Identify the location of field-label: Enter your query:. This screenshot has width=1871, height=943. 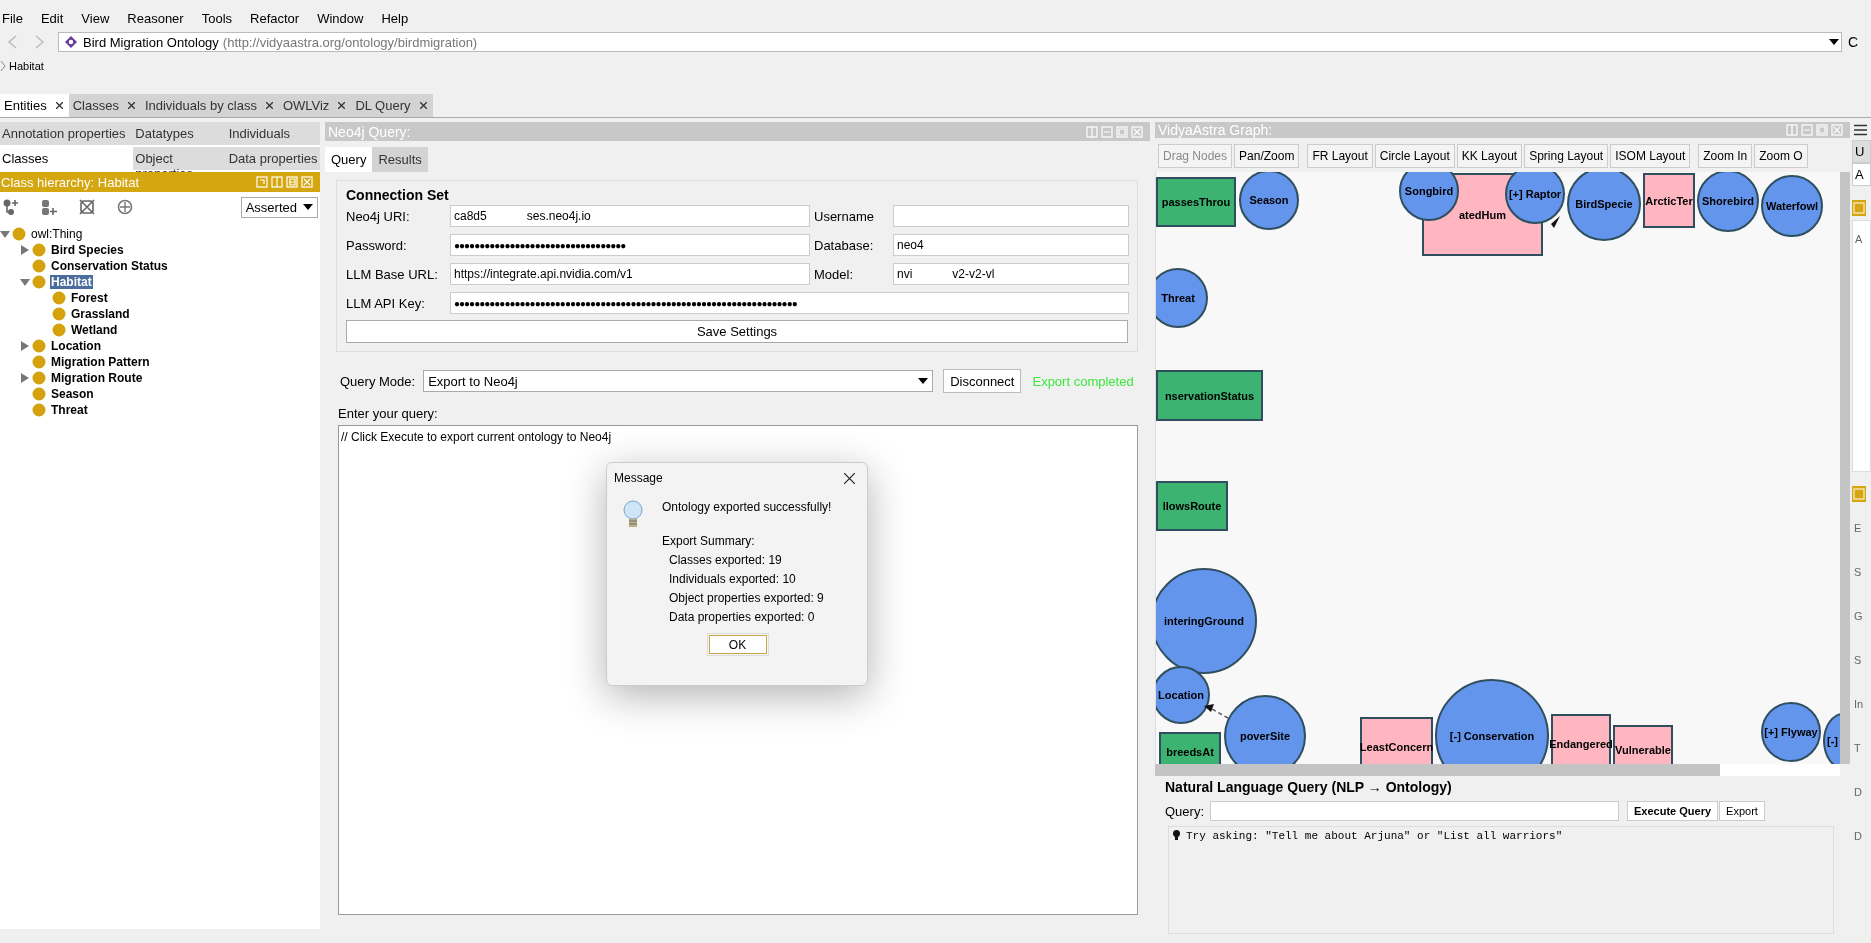
(388, 413).